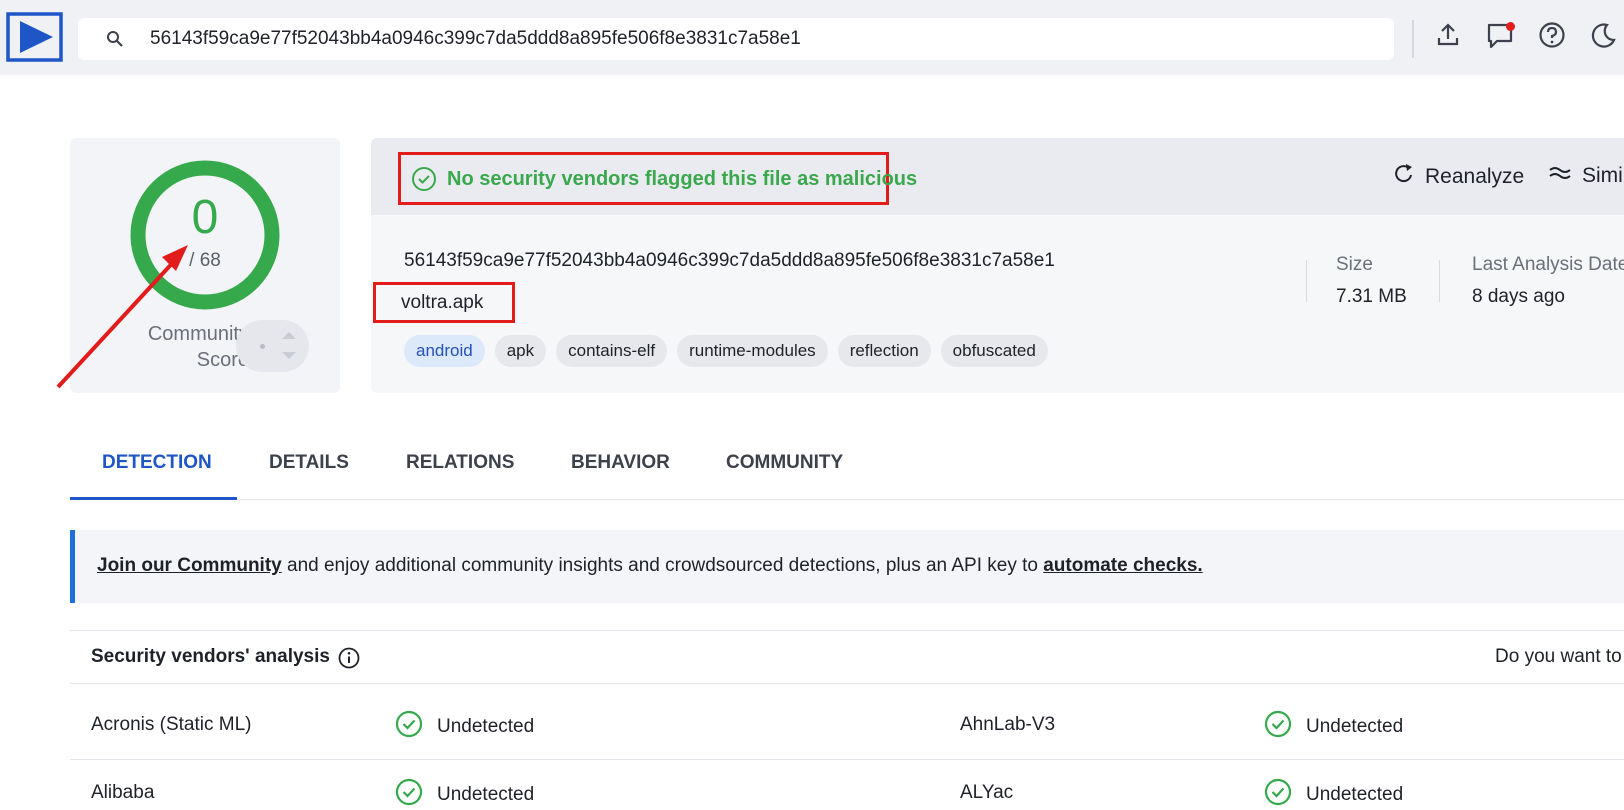  I want to click on size-value: 7.31 MB, so click(1371, 296).